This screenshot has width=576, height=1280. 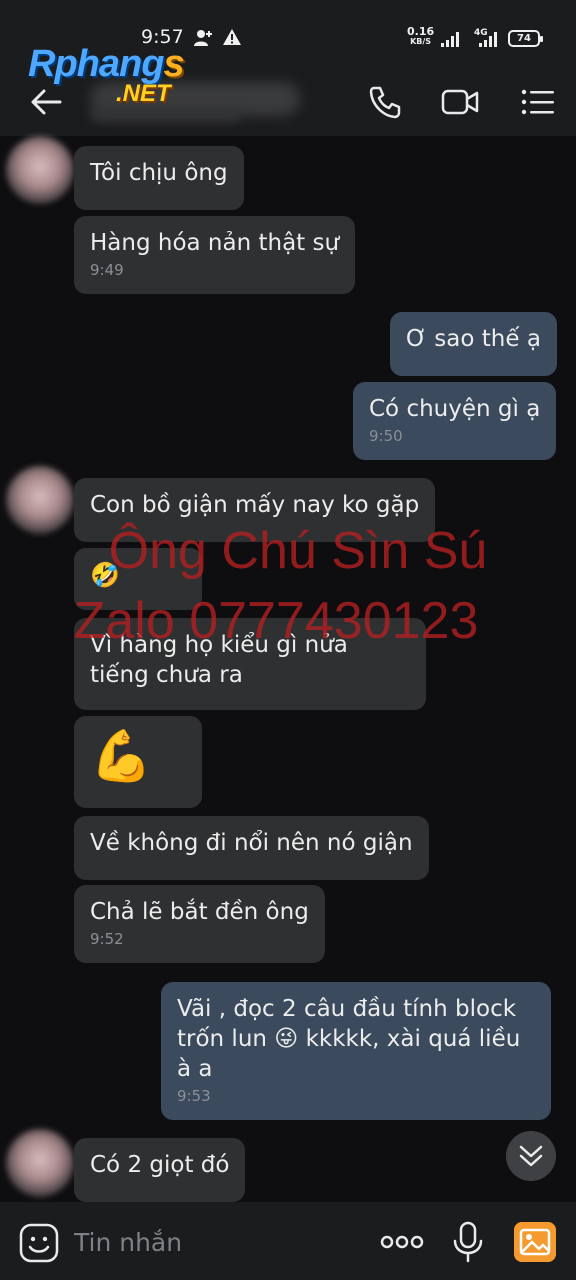 What do you see at coordinates (214, 1242) in the screenshot?
I see `message-input` at bounding box center [214, 1242].